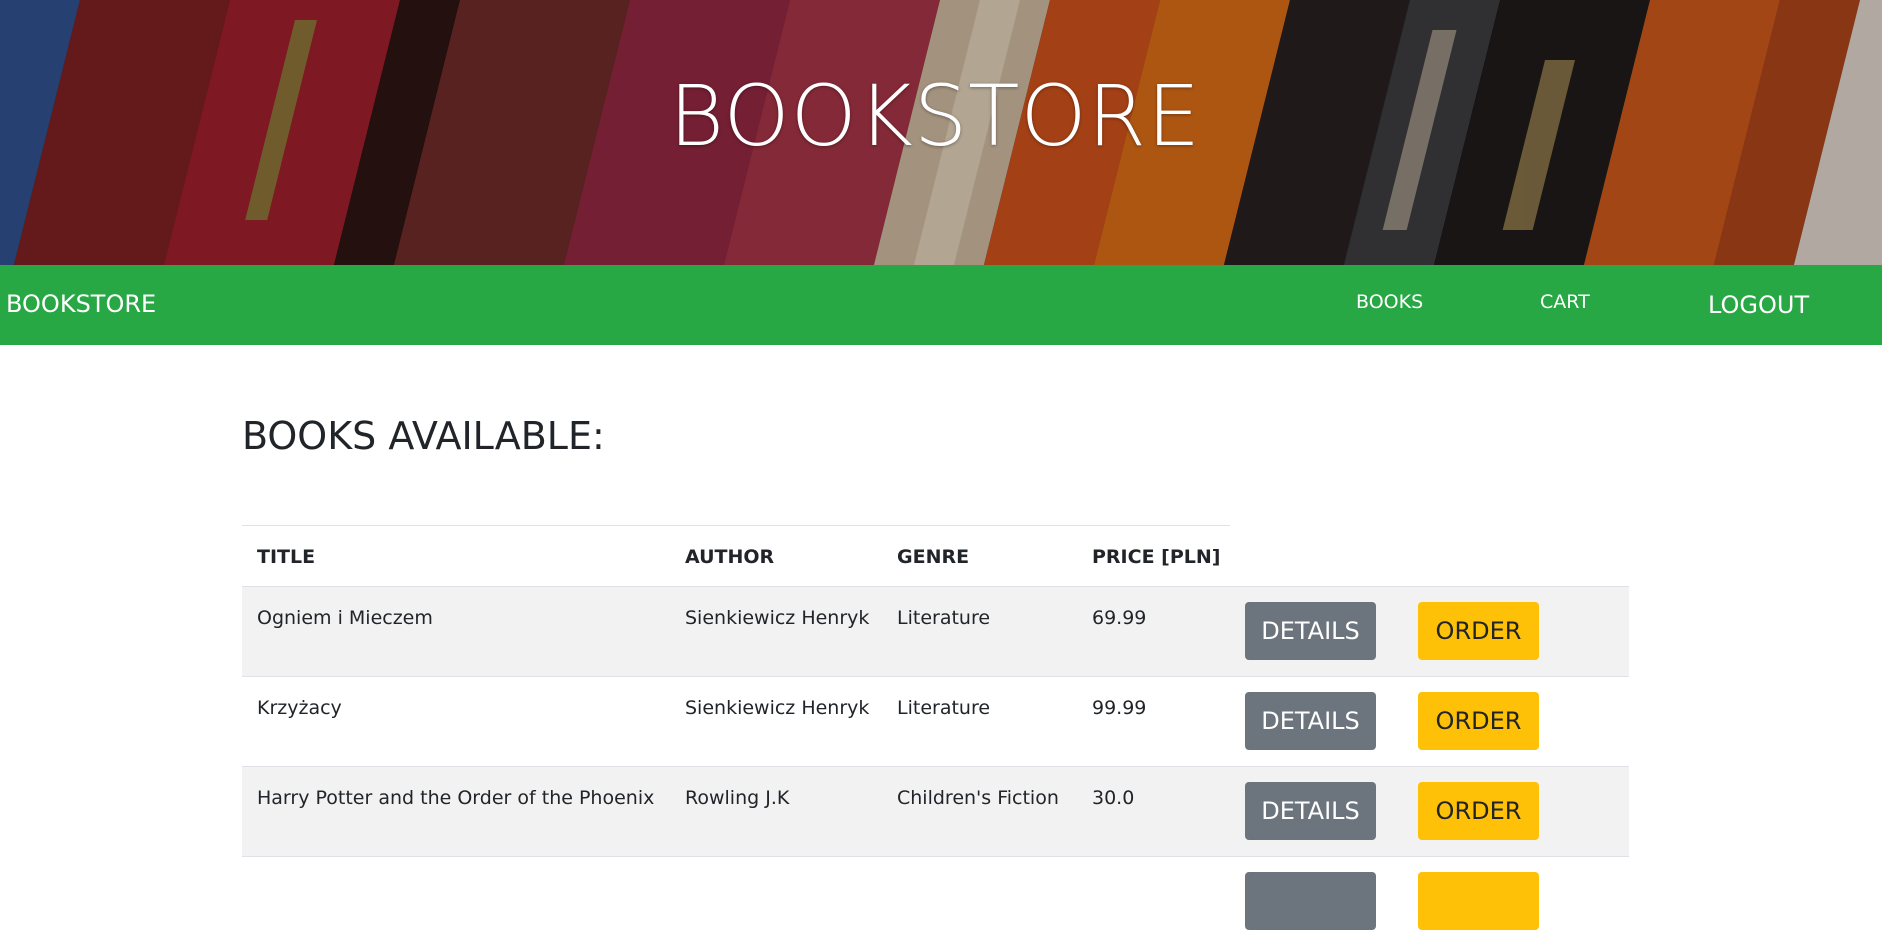 This screenshot has width=1882, height=946. I want to click on hero-title: BOOKSTORE, so click(935, 116).